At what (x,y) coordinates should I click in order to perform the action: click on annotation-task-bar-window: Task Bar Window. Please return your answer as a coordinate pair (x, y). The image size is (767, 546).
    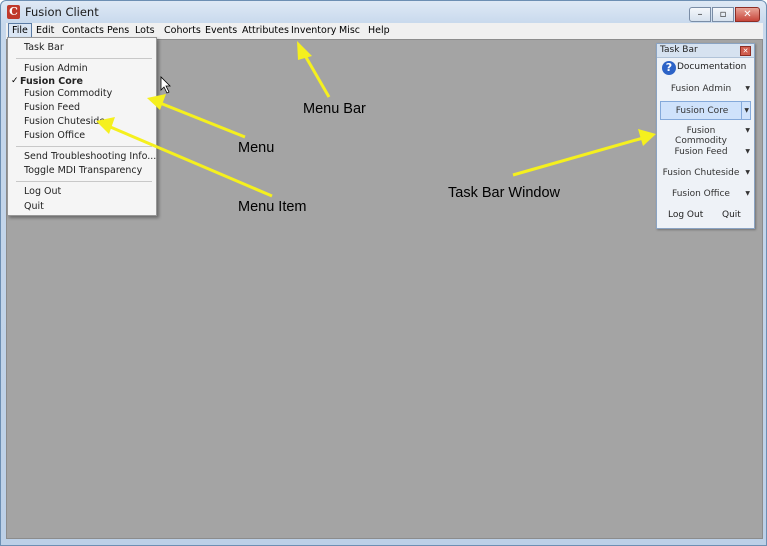
    Looking at the image, I should click on (504, 193).